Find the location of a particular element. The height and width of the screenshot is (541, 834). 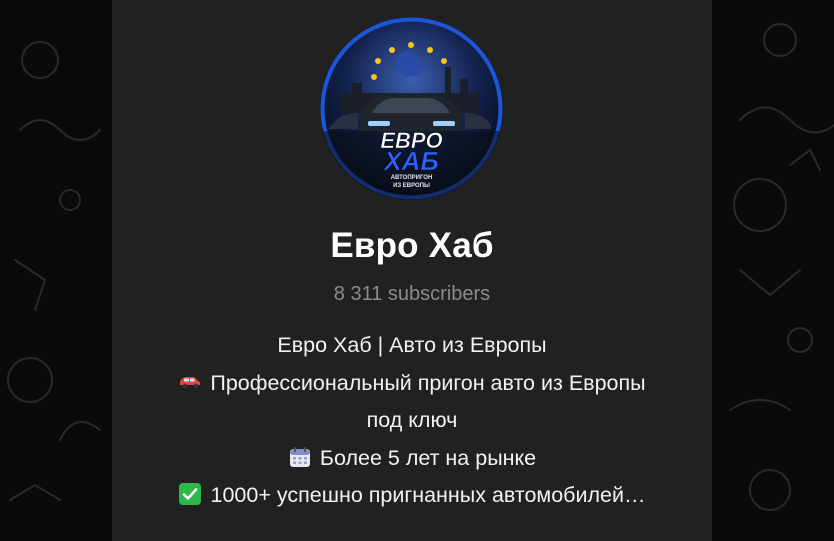

logo-tagline-2: ИЗ ЕВРОПЫ is located at coordinates (411, 186).